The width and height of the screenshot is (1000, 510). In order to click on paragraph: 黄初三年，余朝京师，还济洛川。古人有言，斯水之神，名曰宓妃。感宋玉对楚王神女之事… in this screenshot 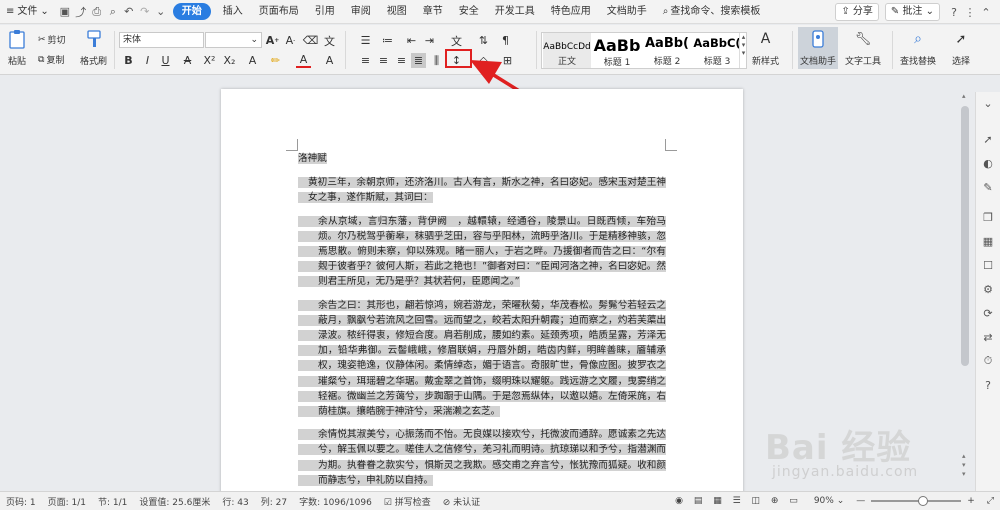, I will do `click(482, 190)`.